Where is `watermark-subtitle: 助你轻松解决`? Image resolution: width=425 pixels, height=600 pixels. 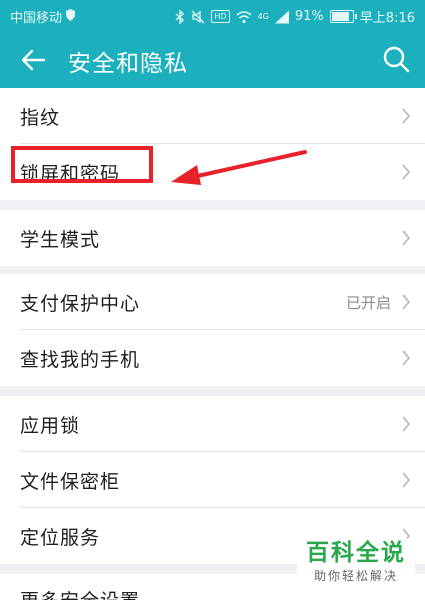 watermark-subtitle: 助你轻松解决 is located at coordinates (355, 576).